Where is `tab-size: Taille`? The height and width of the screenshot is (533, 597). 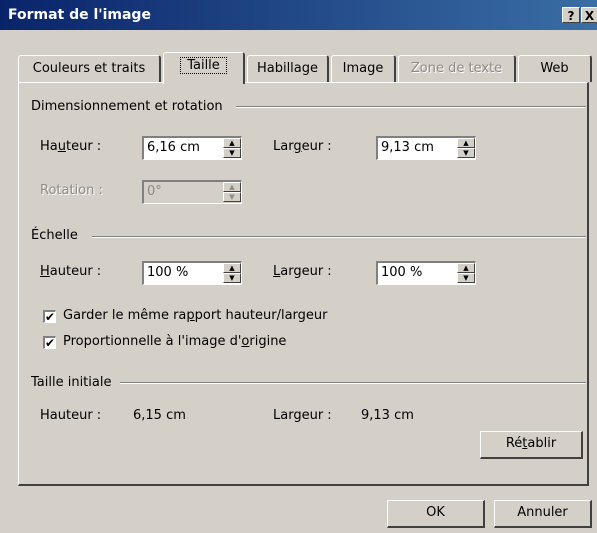
tab-size: Taille is located at coordinates (204, 68).